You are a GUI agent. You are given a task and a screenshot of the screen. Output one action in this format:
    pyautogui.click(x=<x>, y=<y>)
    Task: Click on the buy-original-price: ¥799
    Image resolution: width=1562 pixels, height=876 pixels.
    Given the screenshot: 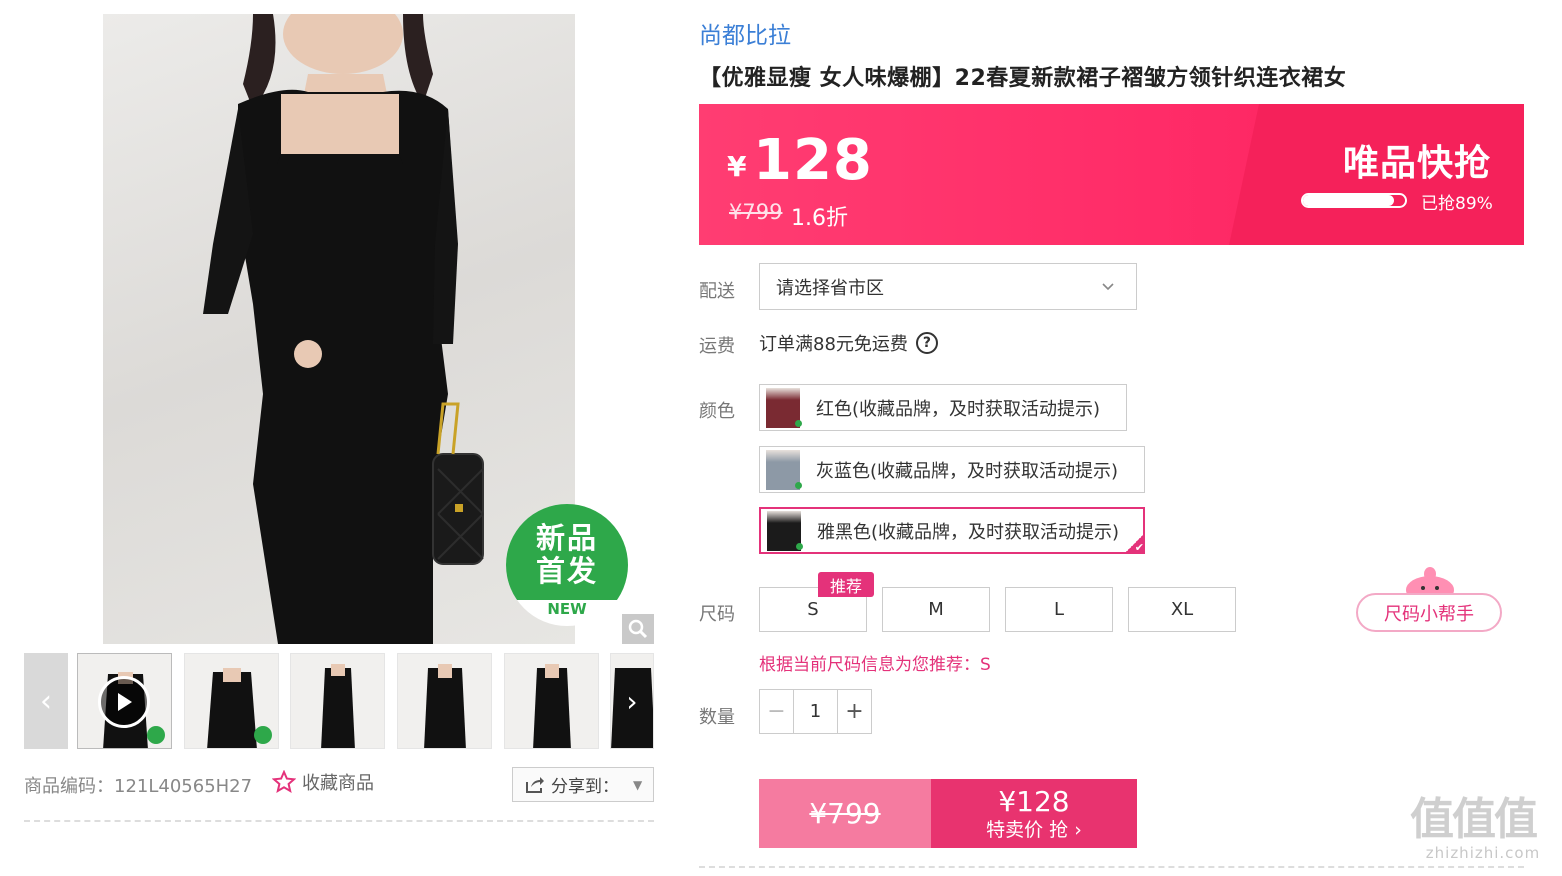 What is the action you would take?
    pyautogui.click(x=845, y=813)
    